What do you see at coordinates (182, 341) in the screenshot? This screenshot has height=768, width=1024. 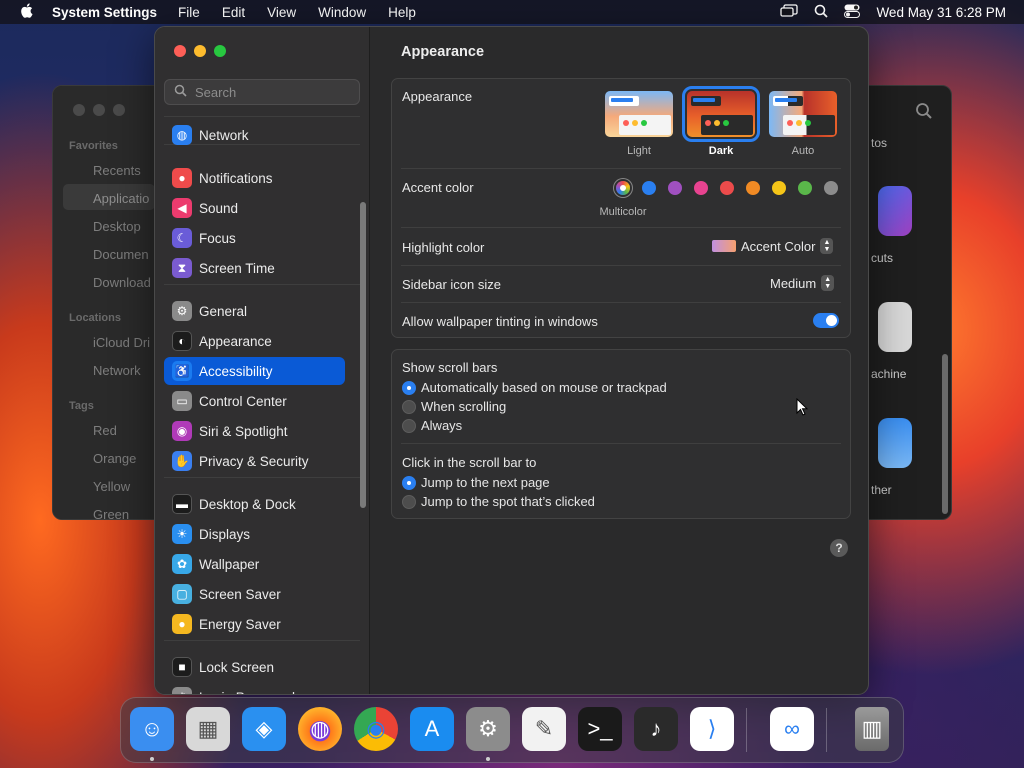 I see `appearance-icon: ◐` at bounding box center [182, 341].